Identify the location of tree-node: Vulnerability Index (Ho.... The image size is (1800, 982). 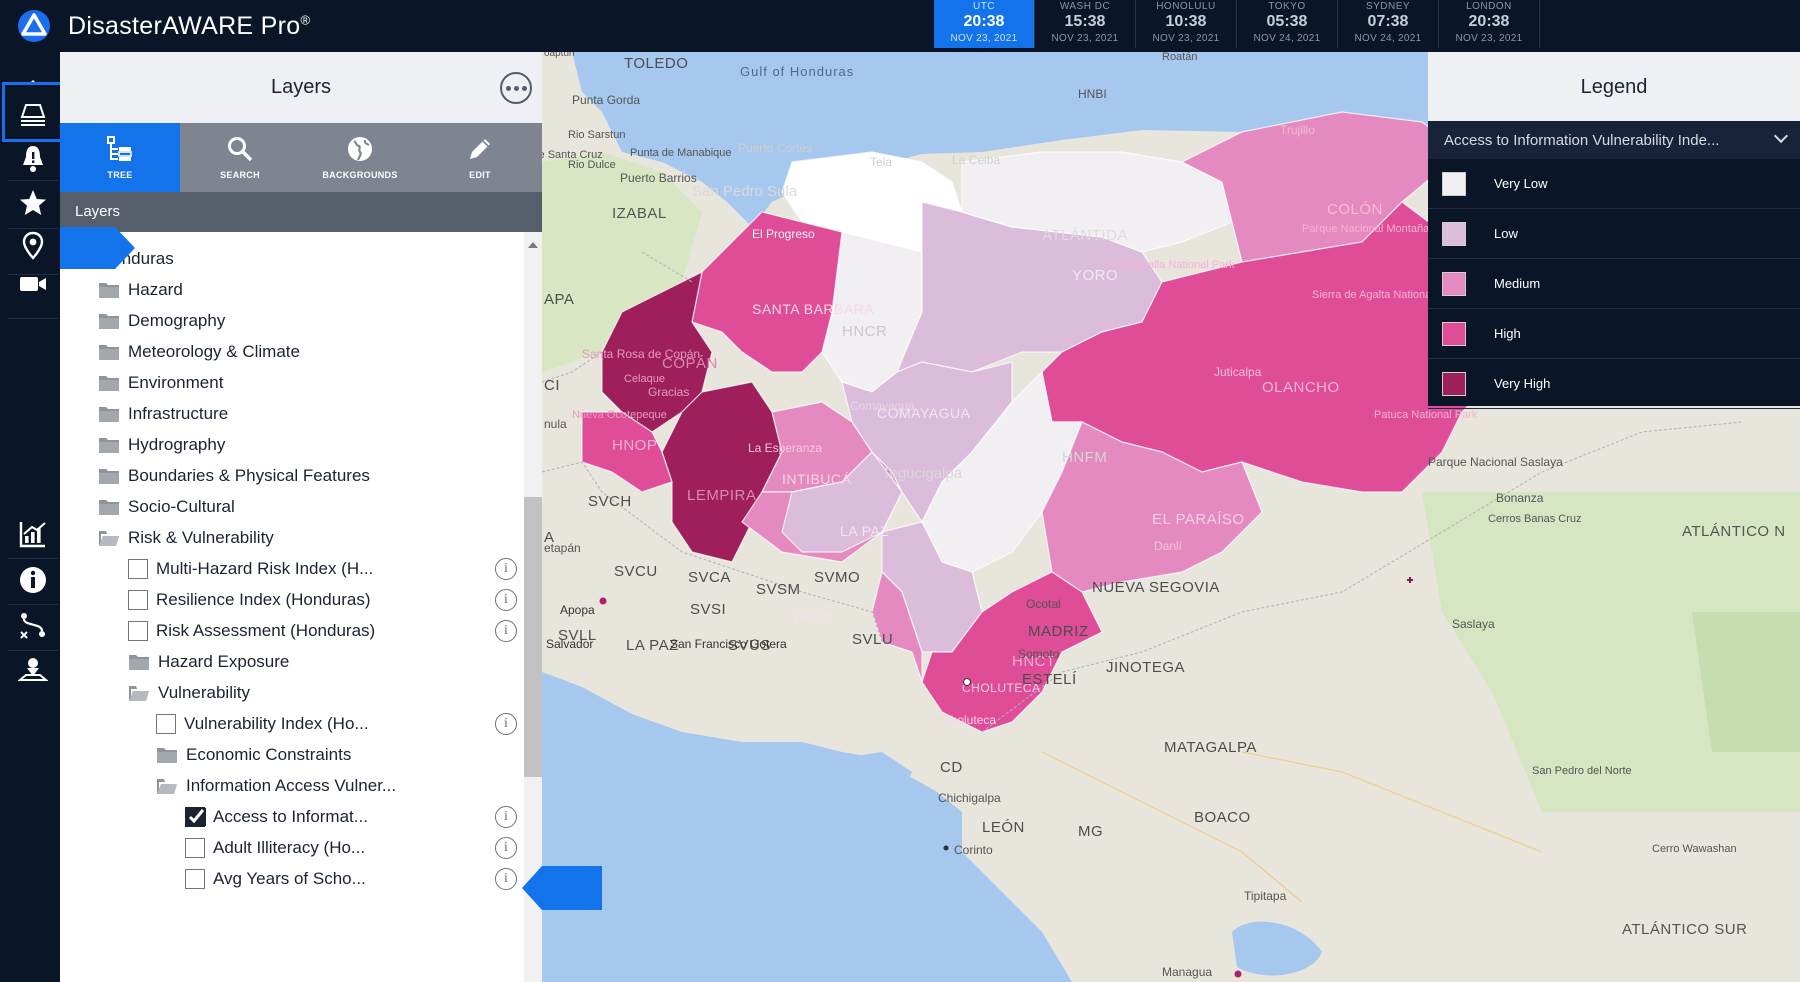
(262, 724).